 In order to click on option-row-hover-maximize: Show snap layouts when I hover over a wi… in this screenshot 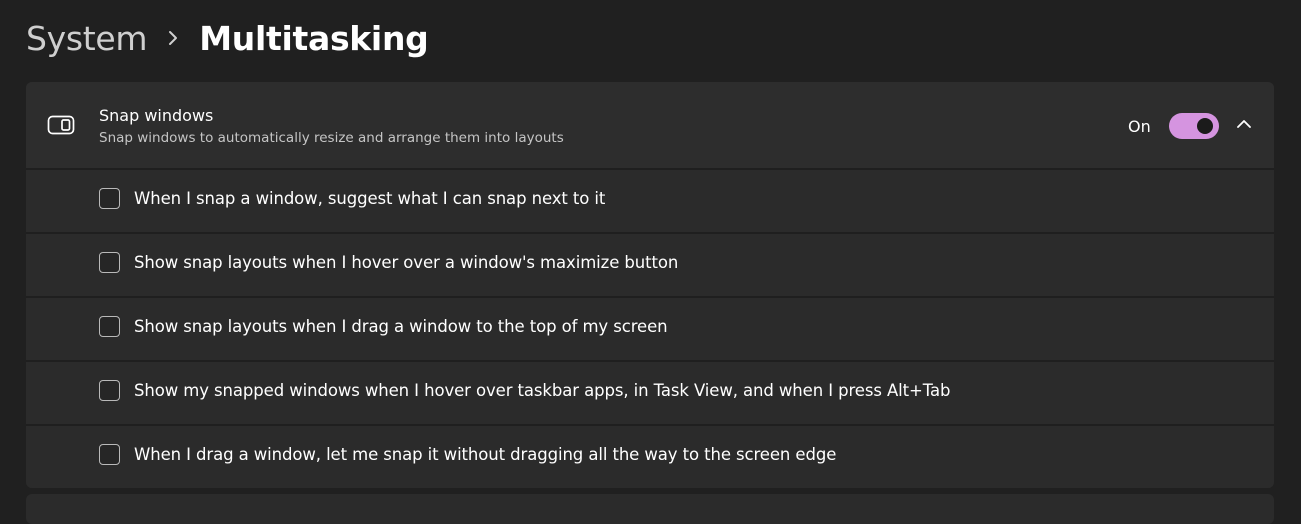, I will do `click(650, 264)`.